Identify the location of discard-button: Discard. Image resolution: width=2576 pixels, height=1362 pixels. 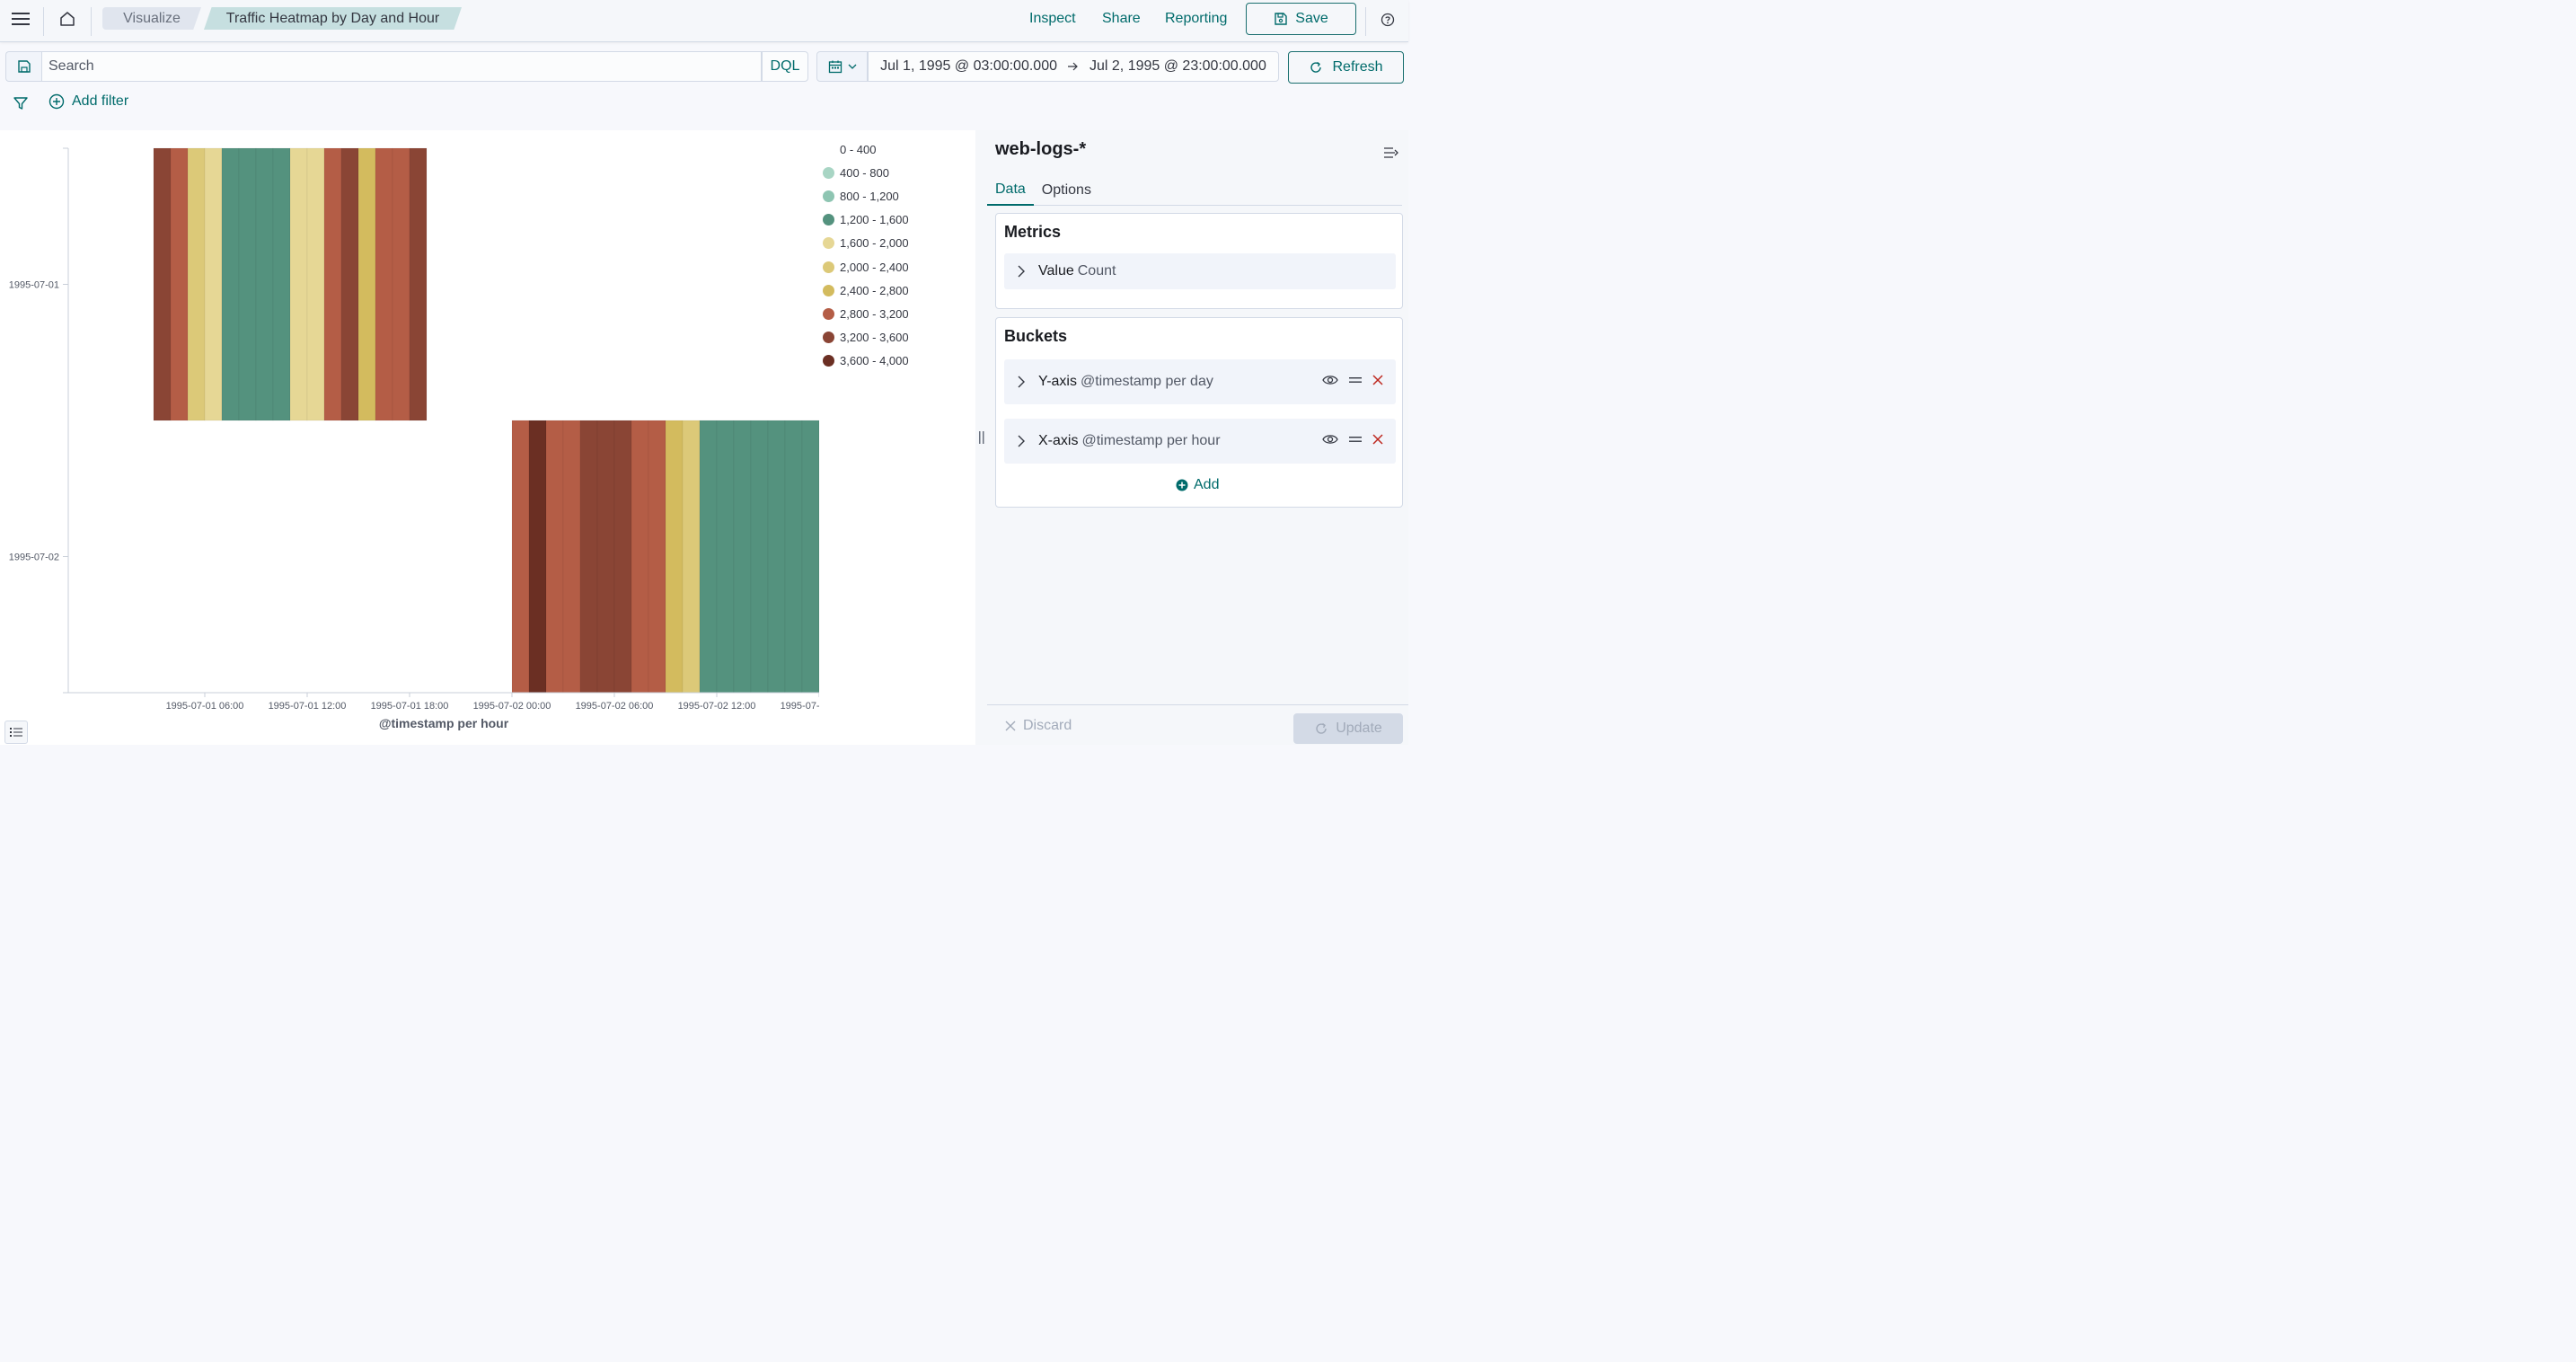
(1038, 726).